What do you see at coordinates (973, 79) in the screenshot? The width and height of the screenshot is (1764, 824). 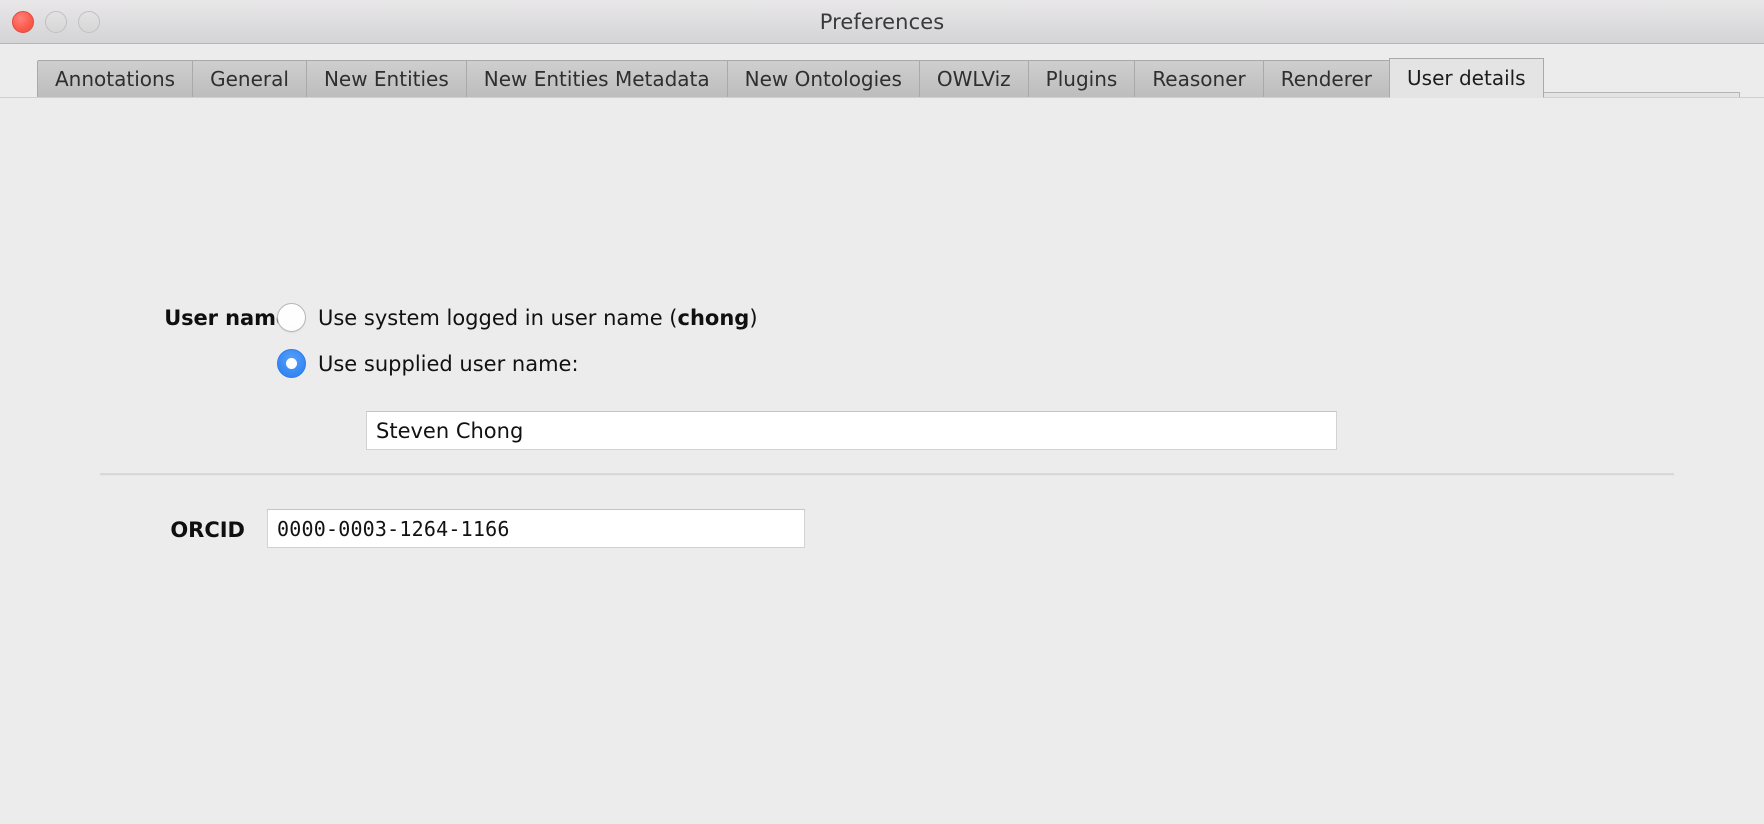 I see `tab-owlviz: OWLViz` at bounding box center [973, 79].